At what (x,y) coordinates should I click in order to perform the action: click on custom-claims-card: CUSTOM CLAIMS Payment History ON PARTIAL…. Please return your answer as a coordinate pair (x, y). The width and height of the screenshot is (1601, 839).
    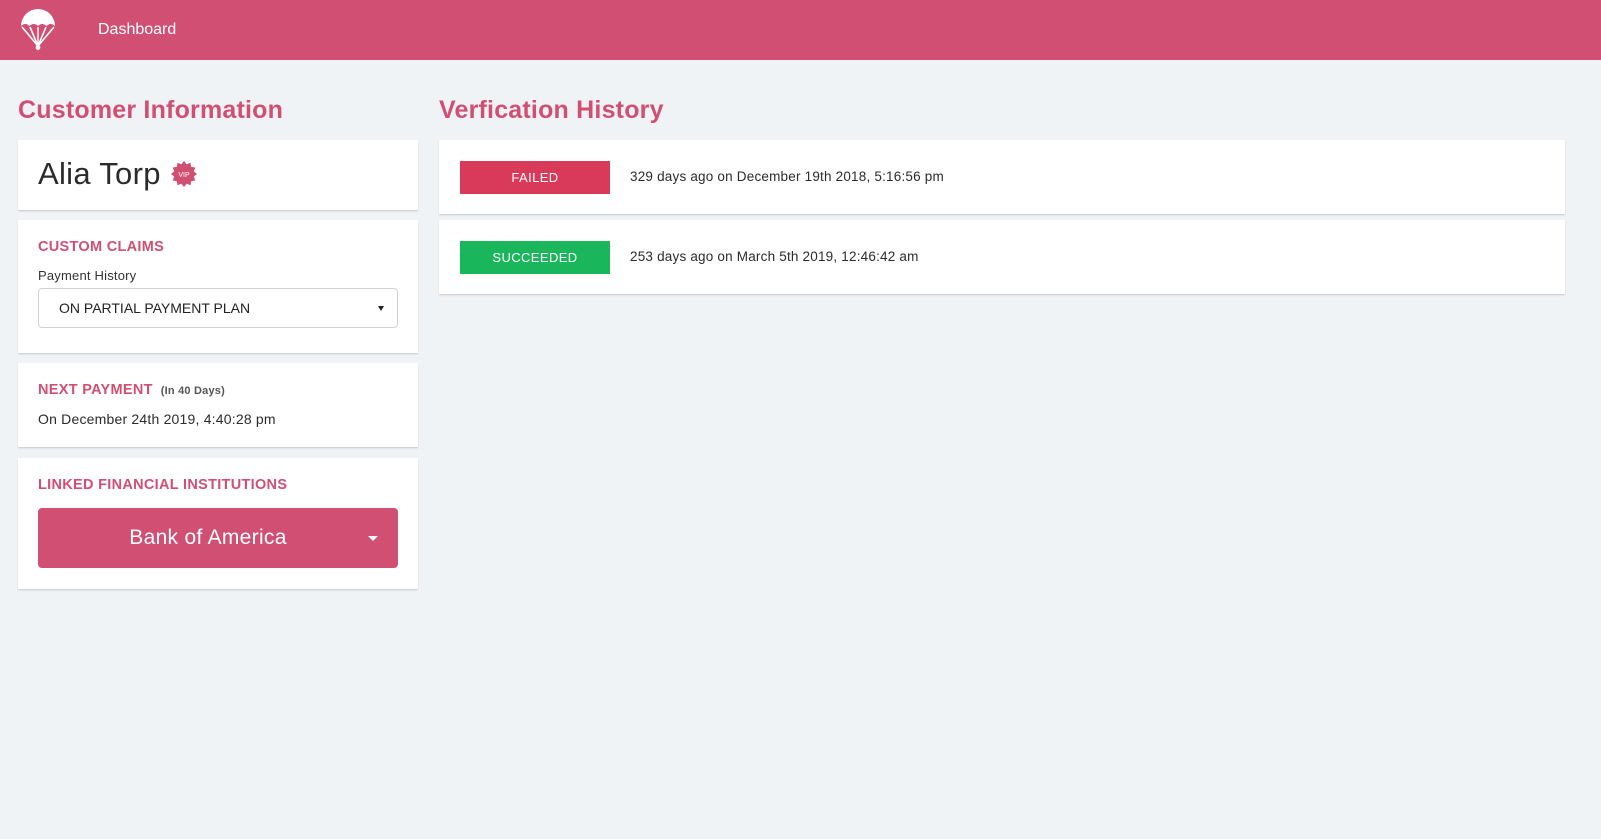
    Looking at the image, I should click on (218, 286).